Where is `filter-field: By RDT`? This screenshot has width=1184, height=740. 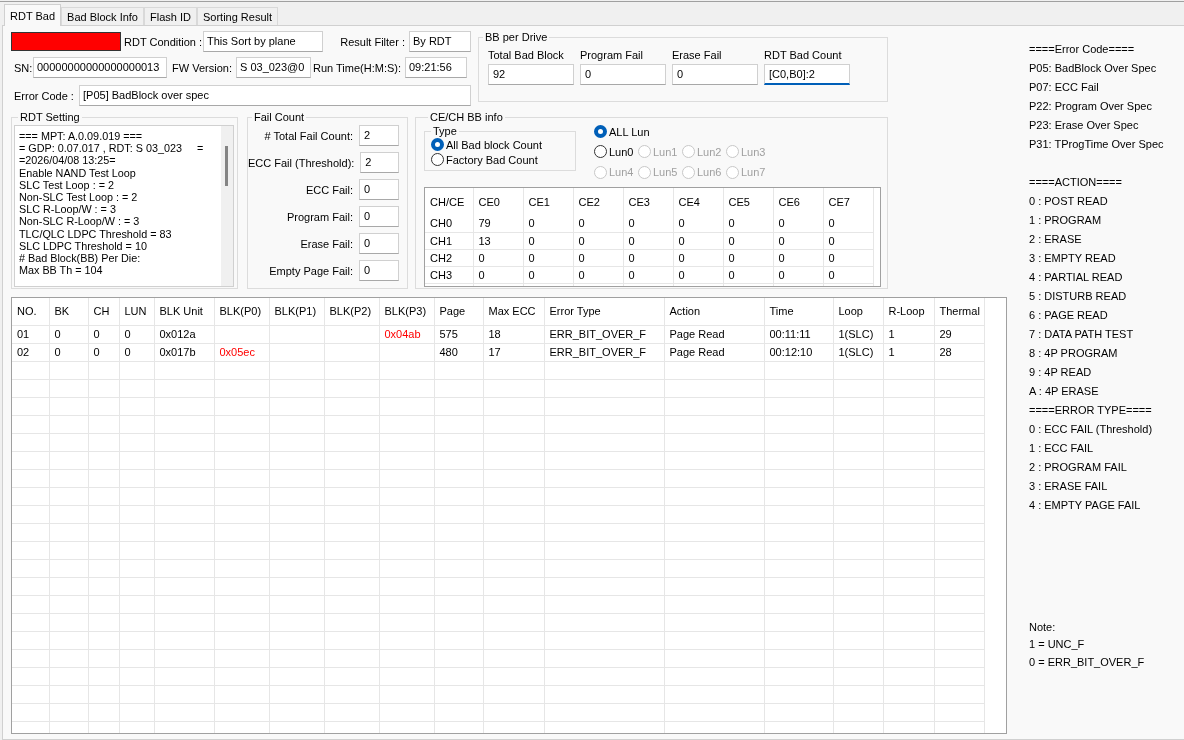
filter-field: By RDT is located at coordinates (440, 41).